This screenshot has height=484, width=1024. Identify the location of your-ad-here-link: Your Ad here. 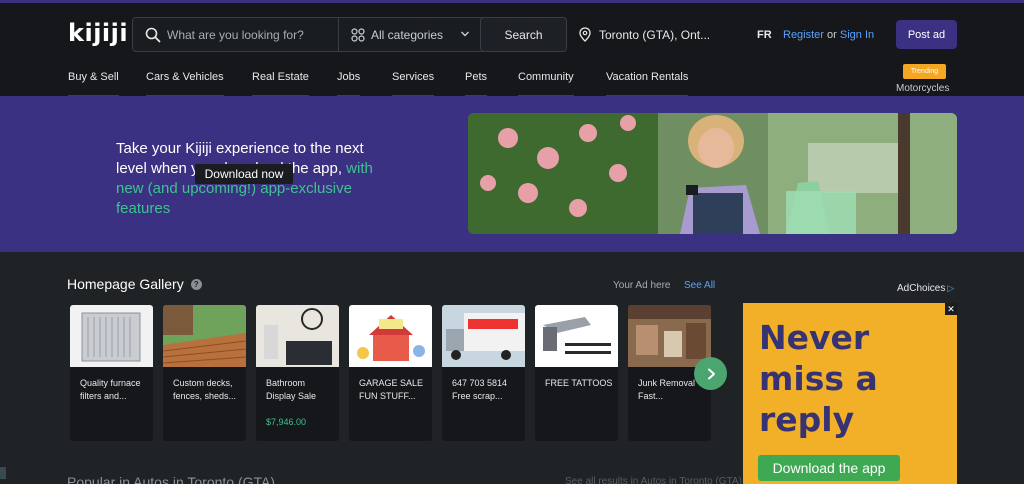
(641, 285).